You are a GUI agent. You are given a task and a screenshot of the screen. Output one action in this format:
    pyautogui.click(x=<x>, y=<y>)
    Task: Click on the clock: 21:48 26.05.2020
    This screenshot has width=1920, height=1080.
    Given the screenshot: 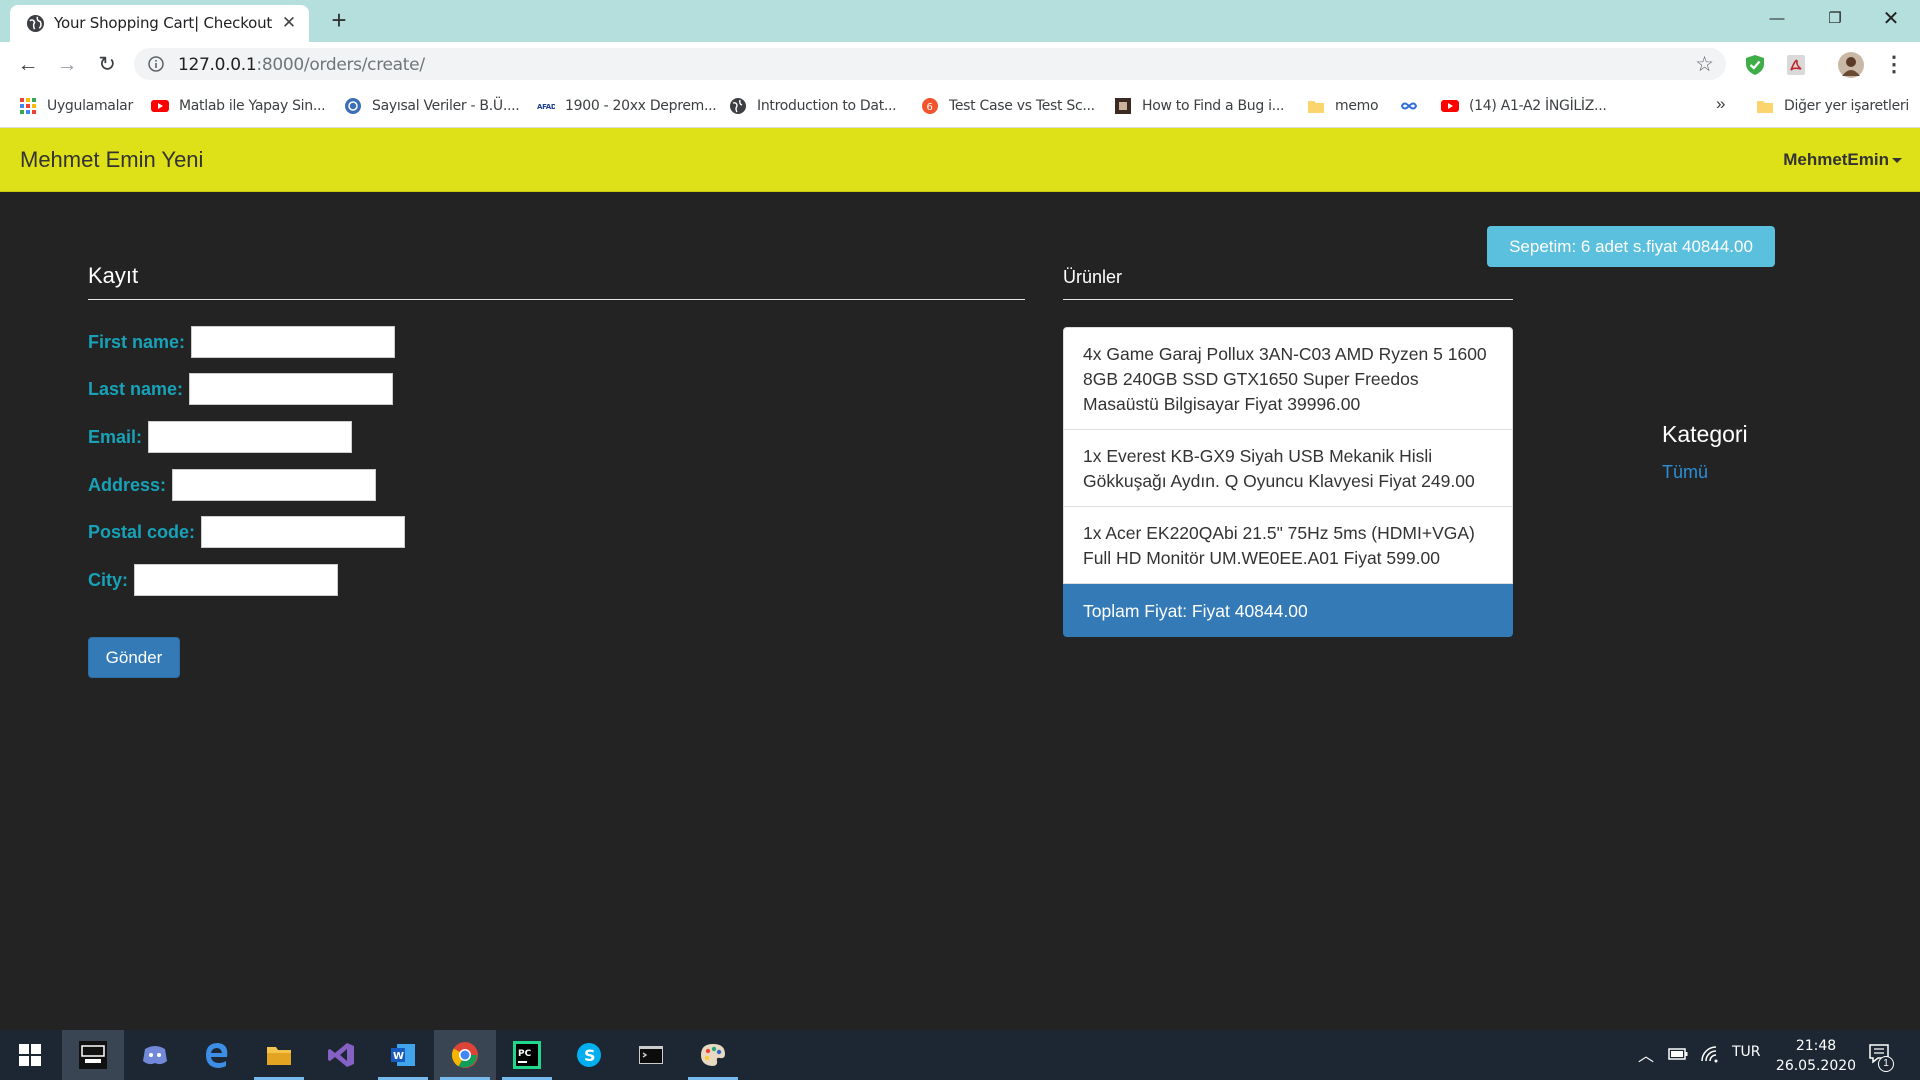 What is the action you would take?
    pyautogui.click(x=1816, y=1056)
    